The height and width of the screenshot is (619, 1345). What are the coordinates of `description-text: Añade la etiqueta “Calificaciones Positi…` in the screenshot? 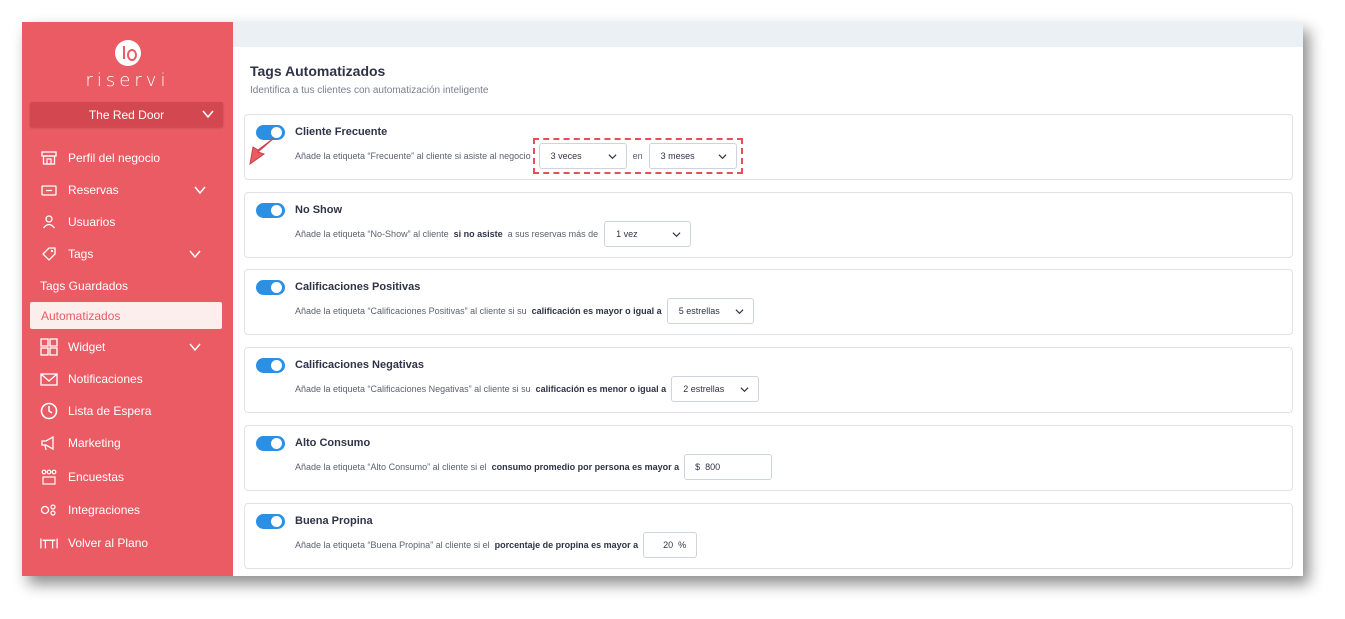 It's located at (411, 311).